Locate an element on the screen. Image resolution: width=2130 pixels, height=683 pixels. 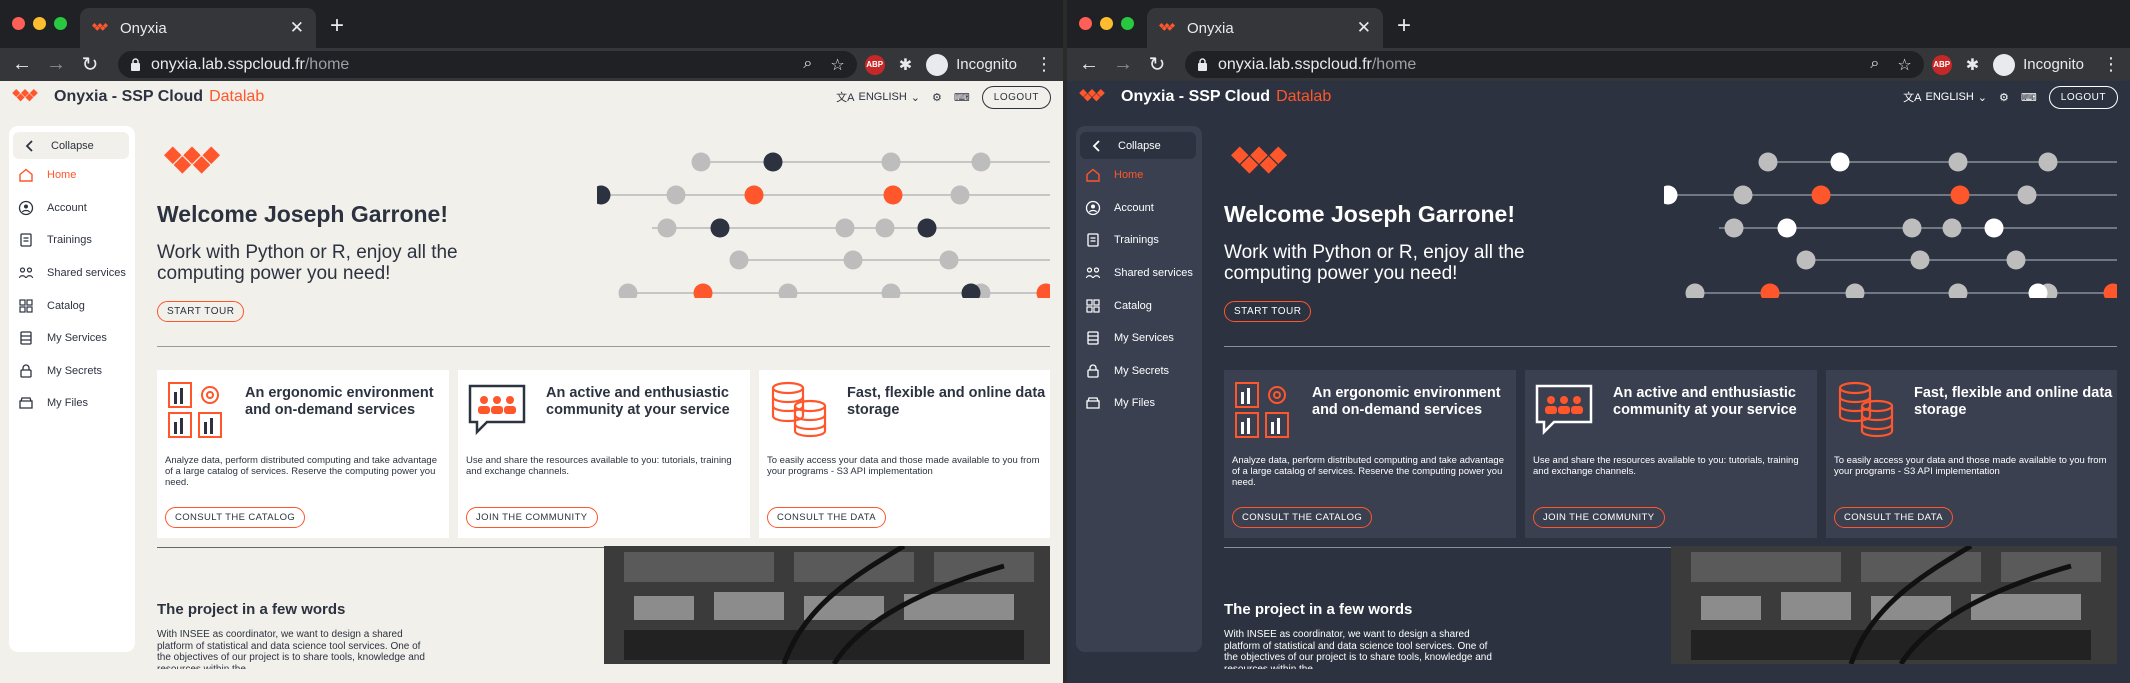
sidebar-item-label: Account is located at coordinates (1134, 207).